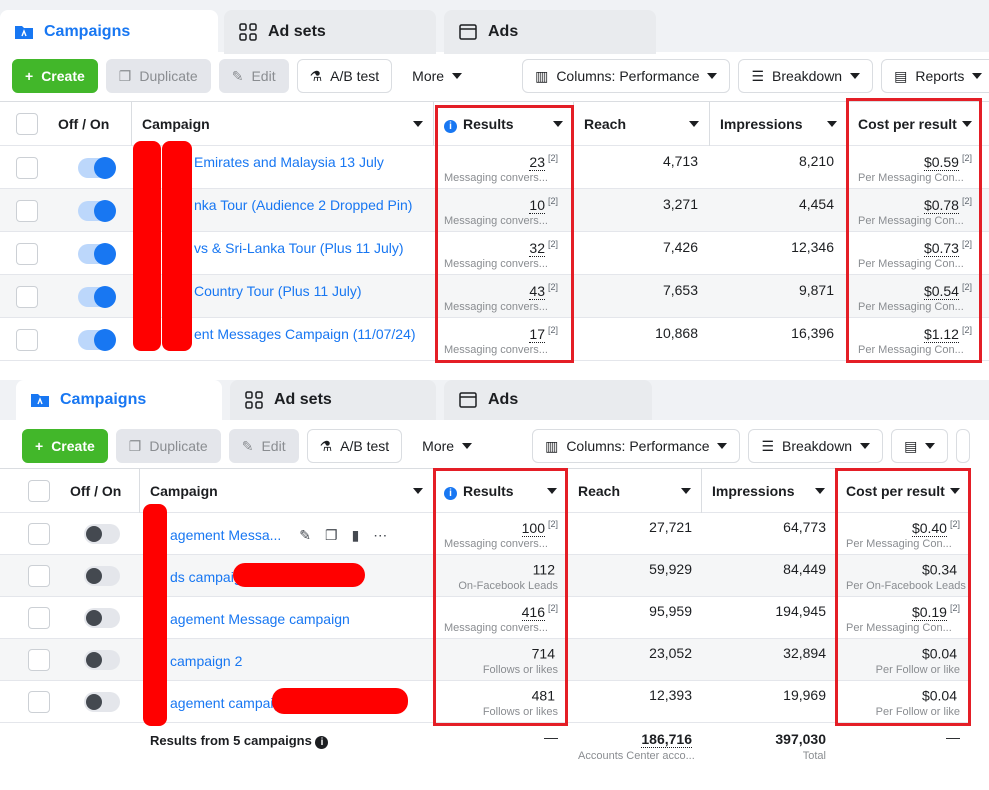 This screenshot has width=989, height=790. I want to click on col-off-on: Off / On, so click(100, 491).